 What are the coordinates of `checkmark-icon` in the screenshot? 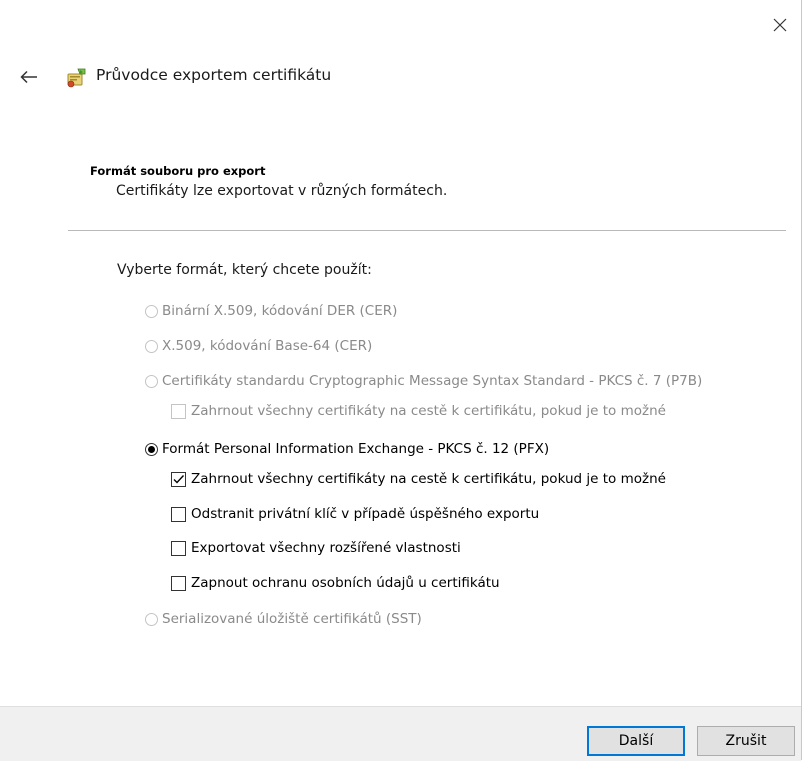 It's located at (179, 479).